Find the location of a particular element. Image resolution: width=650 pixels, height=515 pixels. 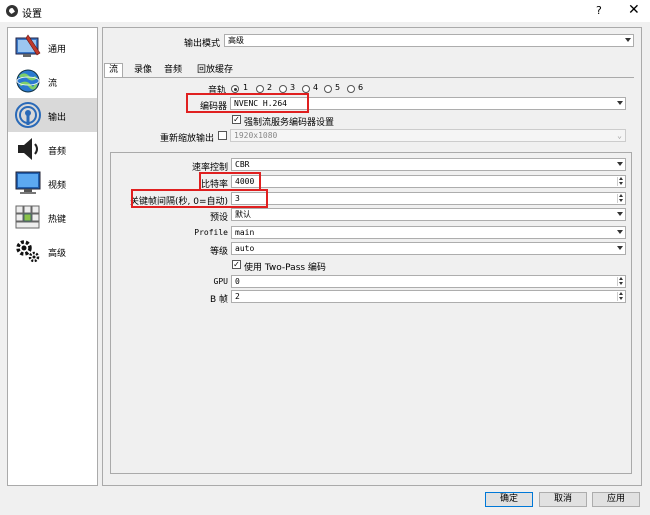

output-icon is located at coordinates (28, 115).